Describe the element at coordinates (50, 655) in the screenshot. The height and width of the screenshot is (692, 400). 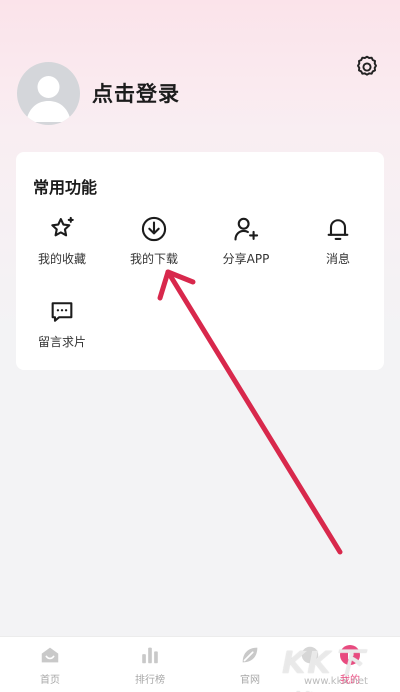
I see `home-icon` at that location.